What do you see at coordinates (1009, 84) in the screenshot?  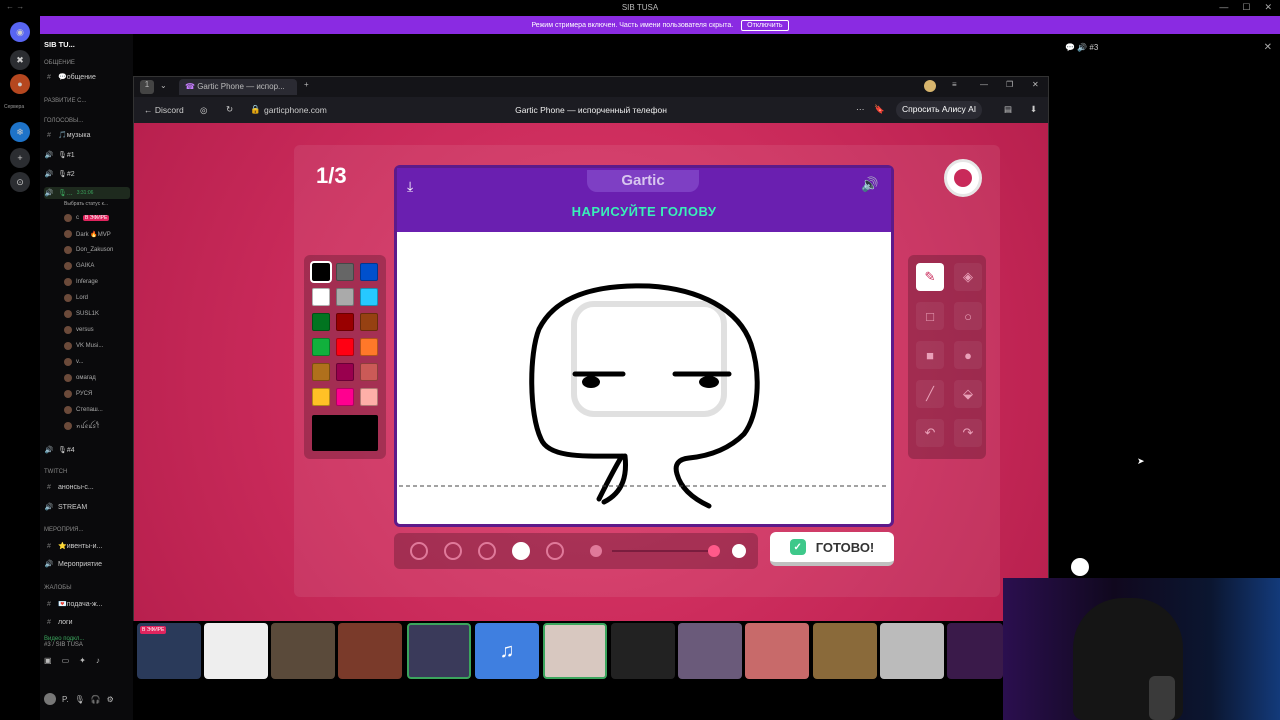 I see `restore-icon: ❐` at bounding box center [1009, 84].